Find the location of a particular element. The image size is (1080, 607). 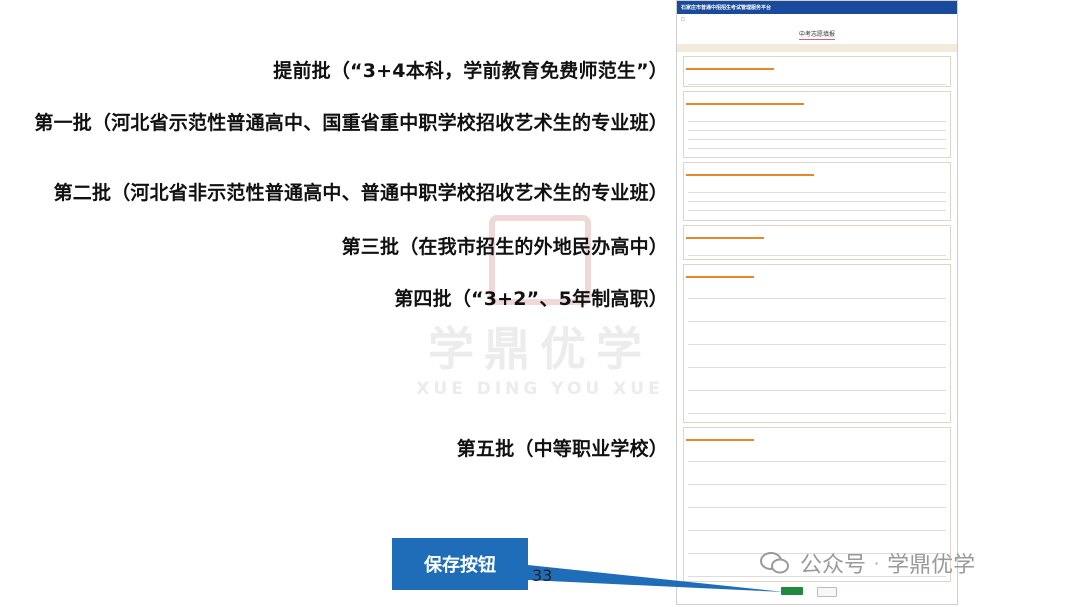

page-number: 33 is located at coordinates (542, 575).